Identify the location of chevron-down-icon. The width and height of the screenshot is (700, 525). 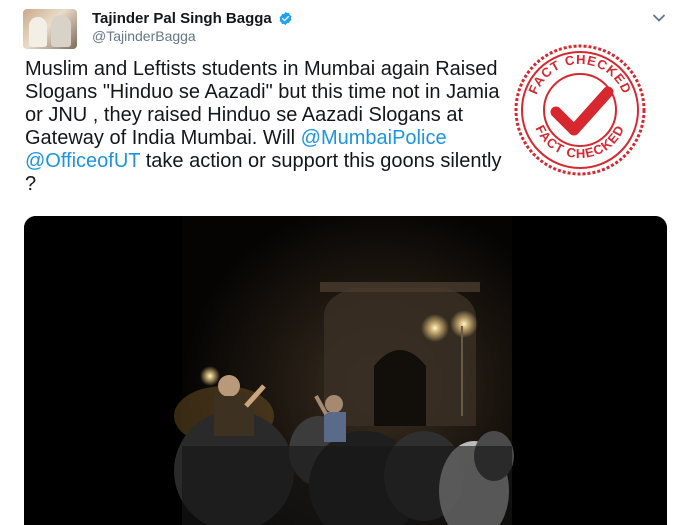
(659, 18).